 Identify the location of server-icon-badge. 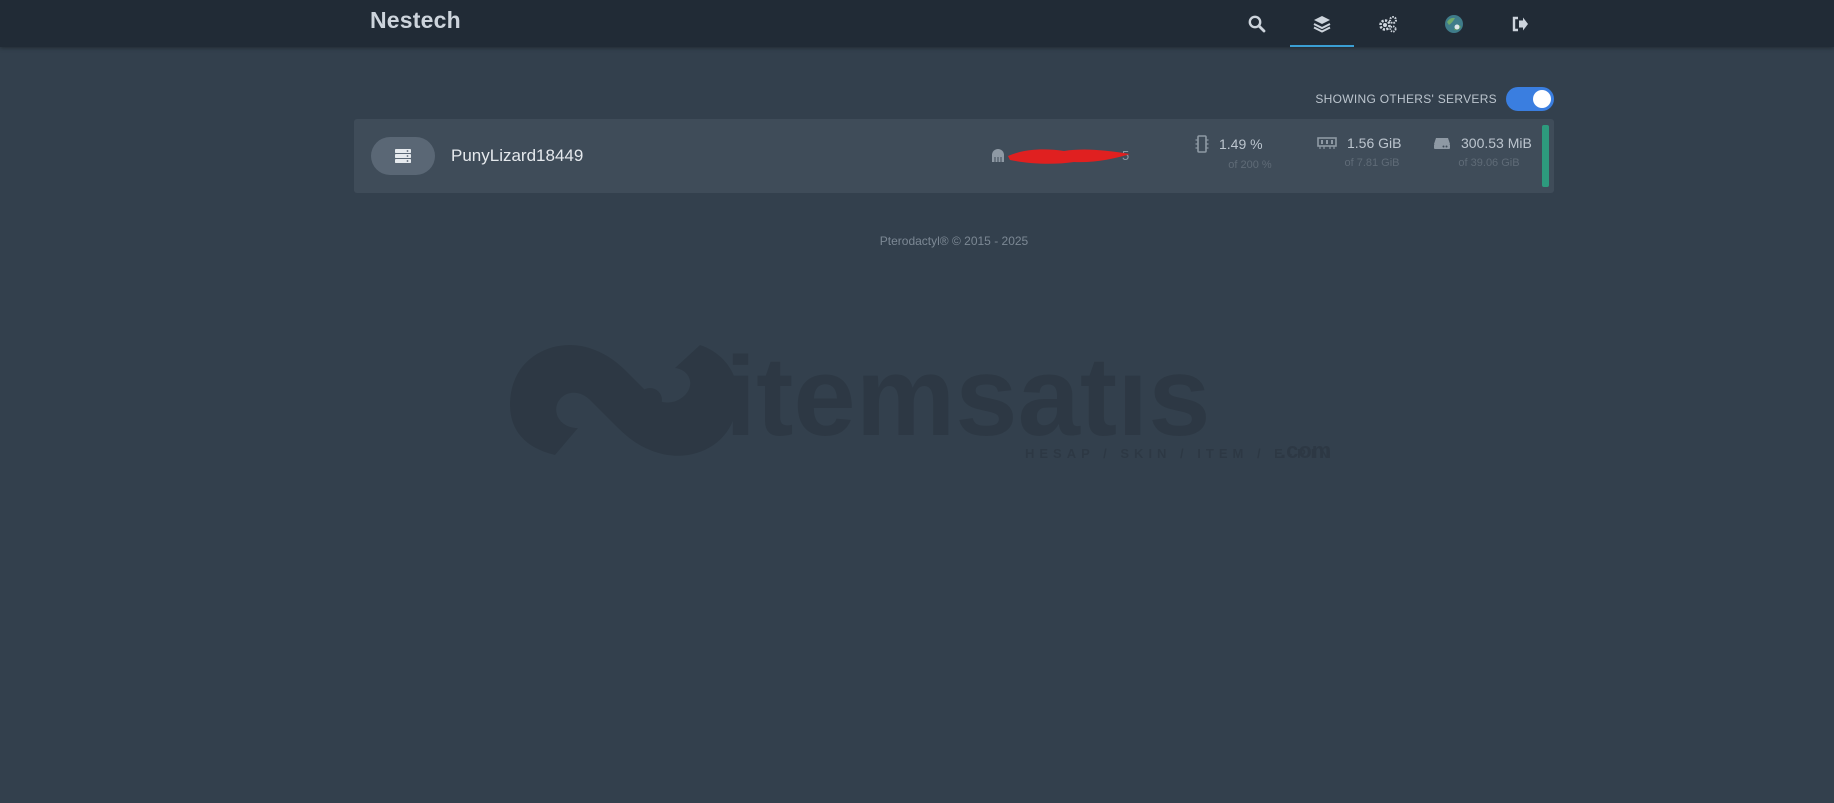
(403, 156).